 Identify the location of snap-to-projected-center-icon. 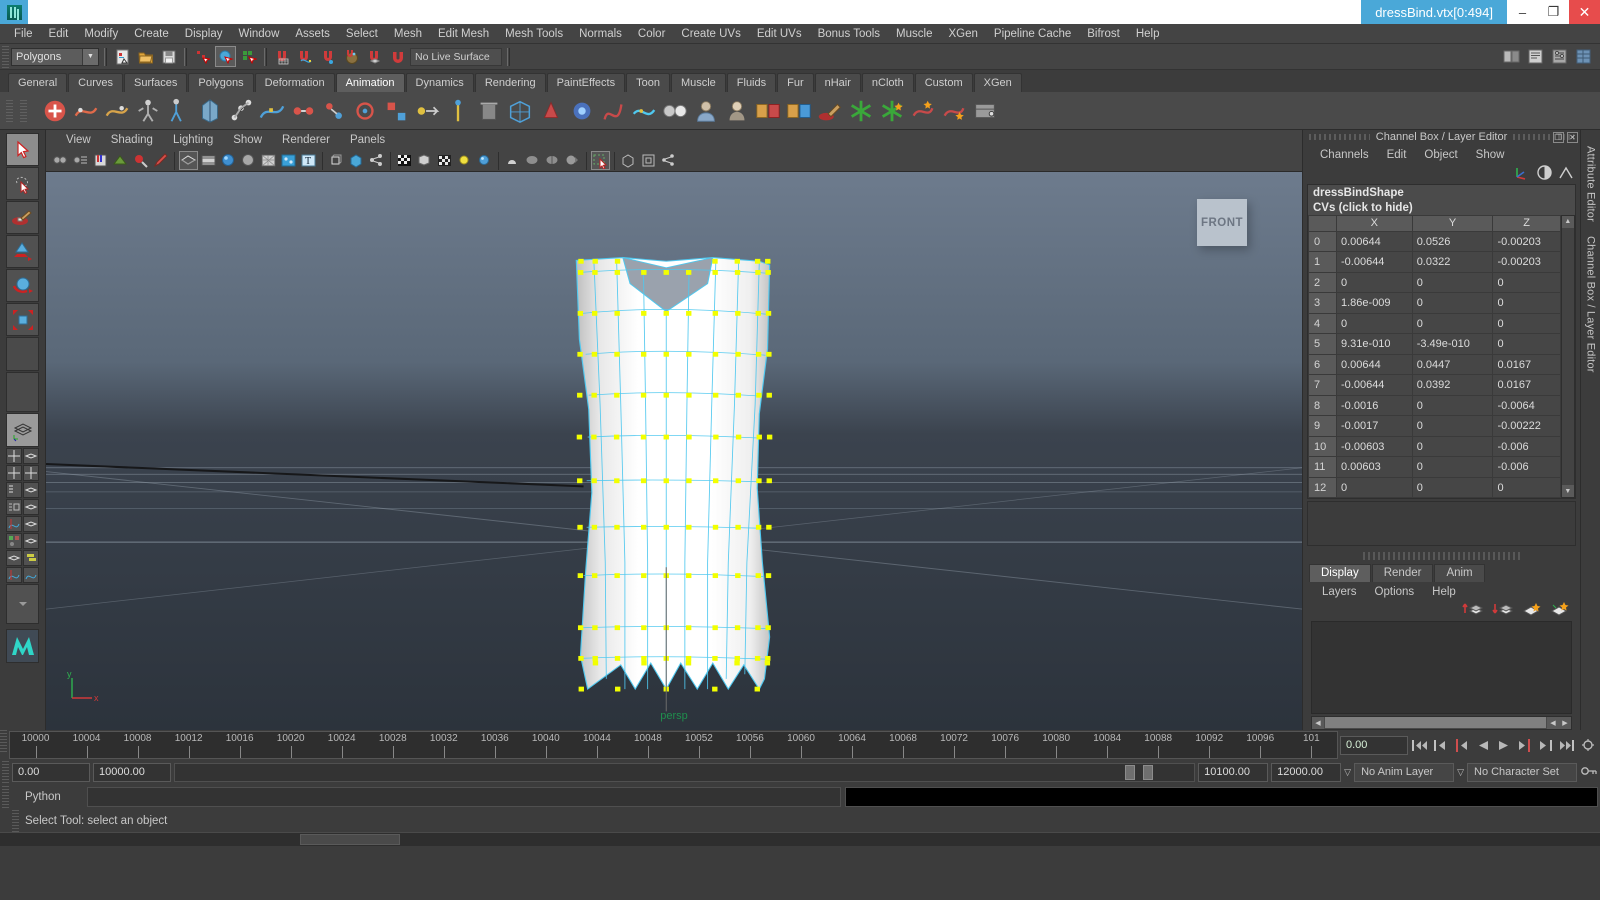
(351, 56).